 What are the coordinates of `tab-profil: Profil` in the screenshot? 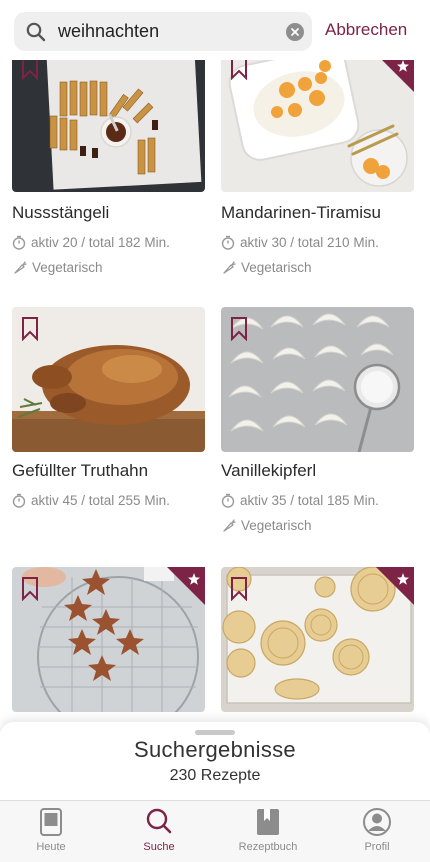 It's located at (377, 831).